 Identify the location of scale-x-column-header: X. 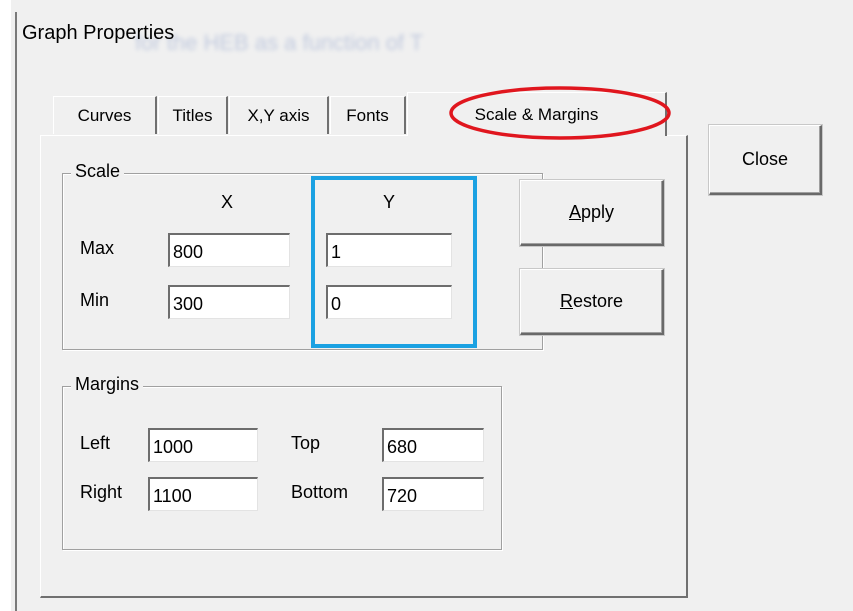
(227, 202).